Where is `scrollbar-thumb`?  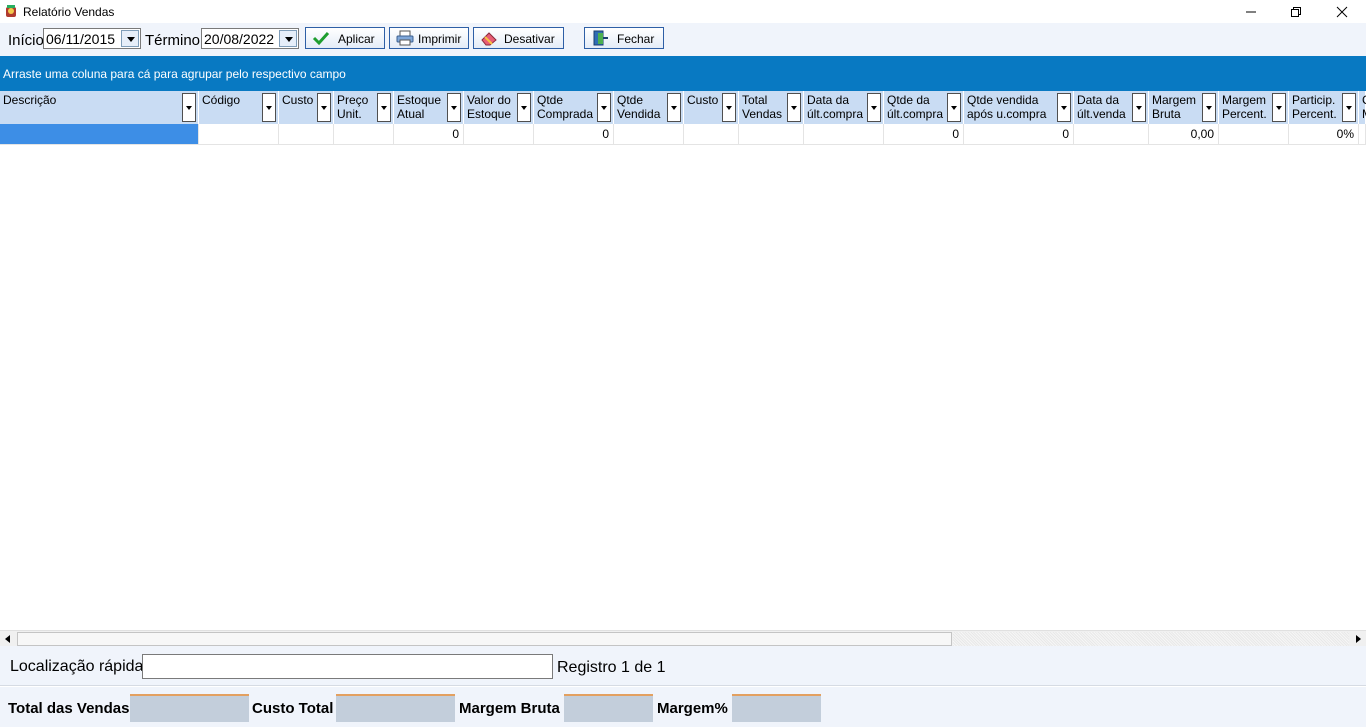
scrollbar-thumb is located at coordinates (484, 639).